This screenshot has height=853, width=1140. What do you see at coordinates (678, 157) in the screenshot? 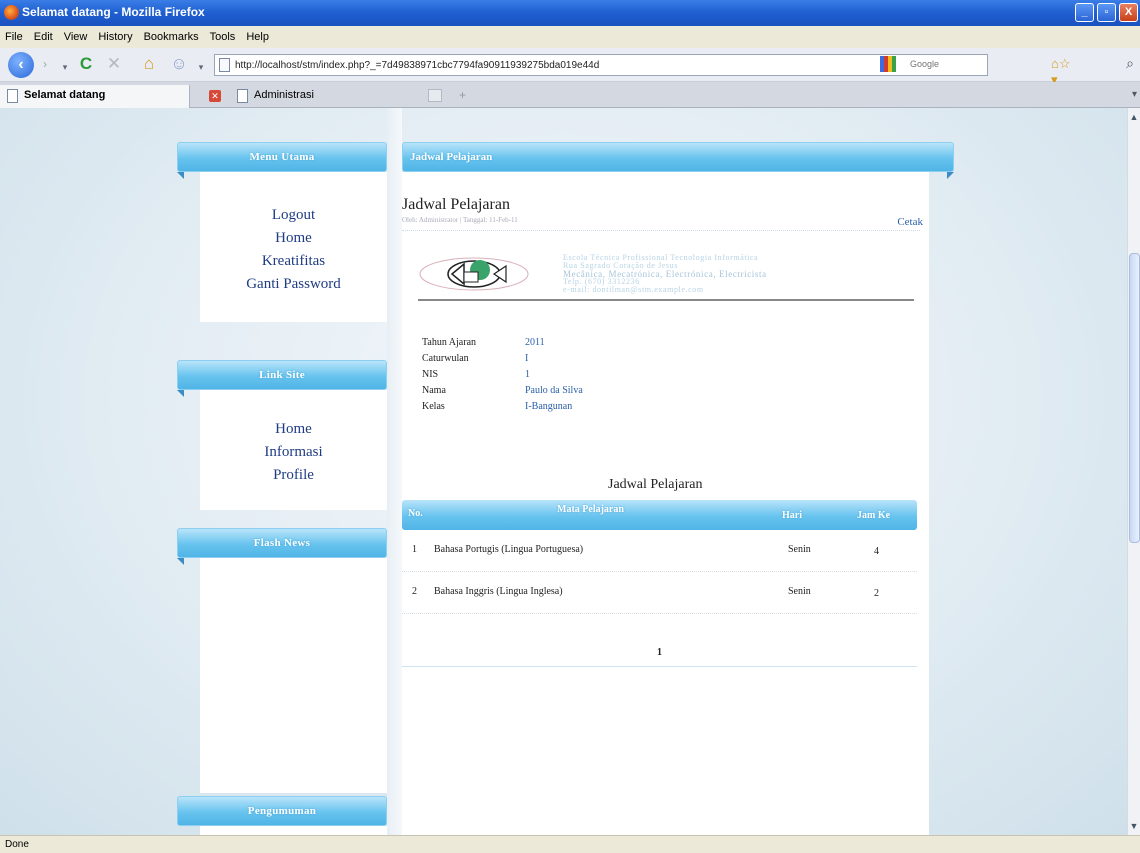
I see `main-panel-header: Jadwal Pelajaran` at bounding box center [678, 157].